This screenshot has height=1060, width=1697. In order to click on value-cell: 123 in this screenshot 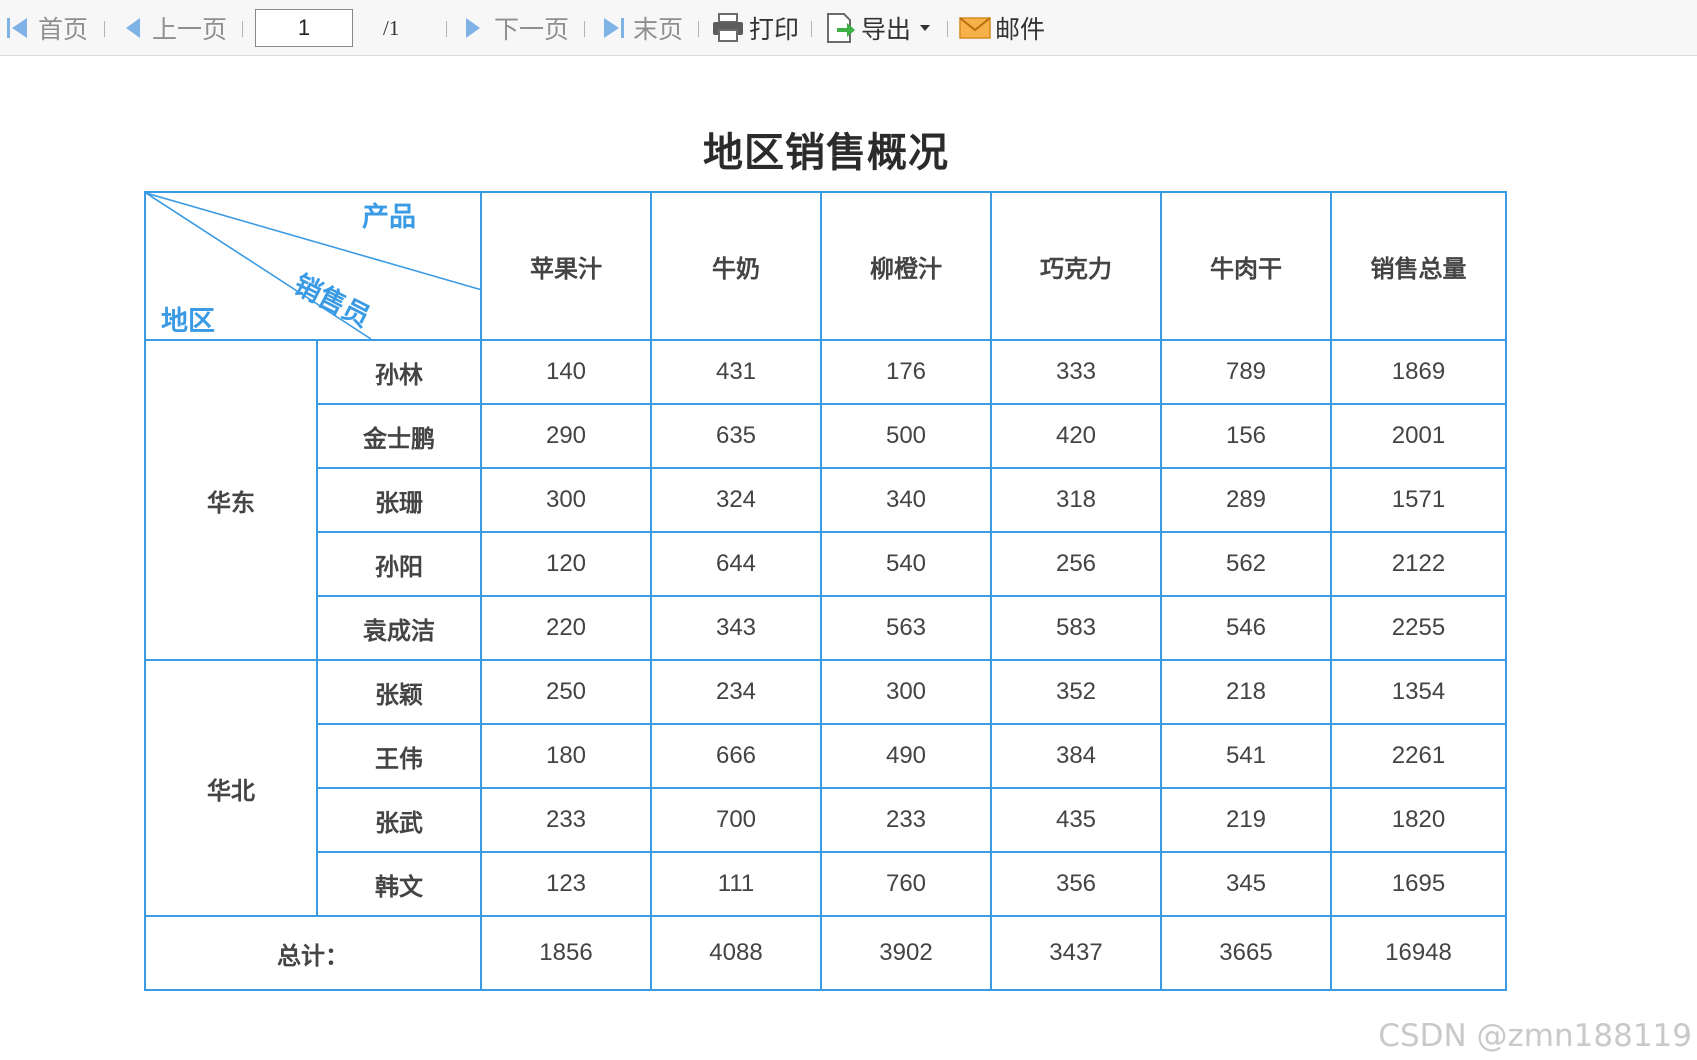, I will do `click(566, 884)`.